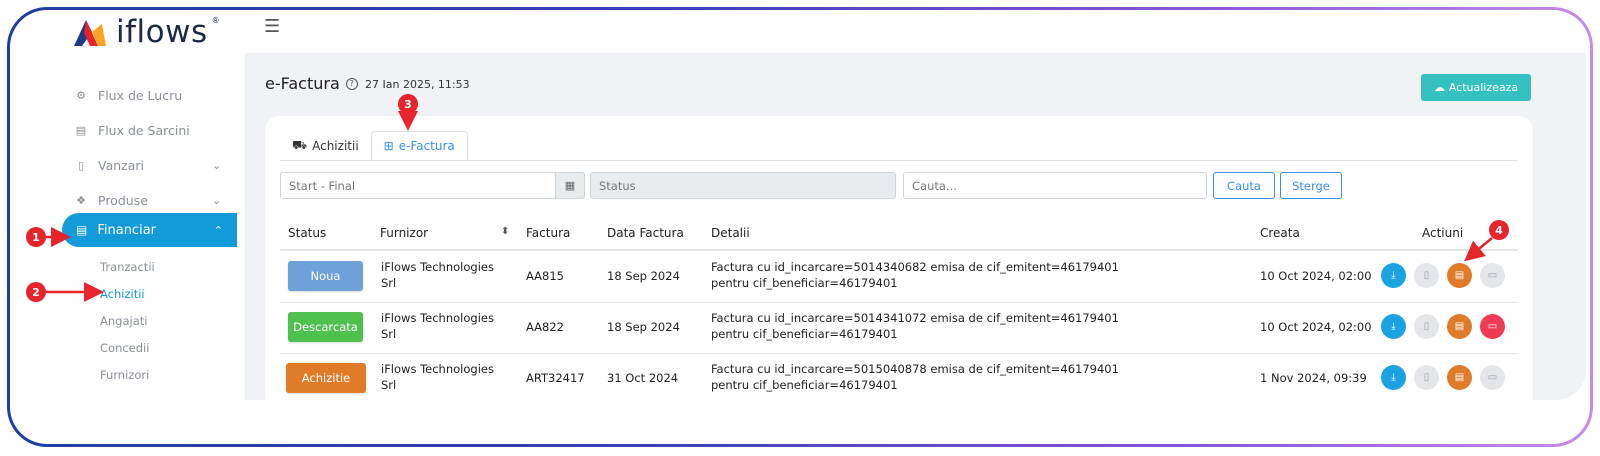 The width and height of the screenshot is (1600, 456). I want to click on annotation-marker-2: 2, so click(36, 292).